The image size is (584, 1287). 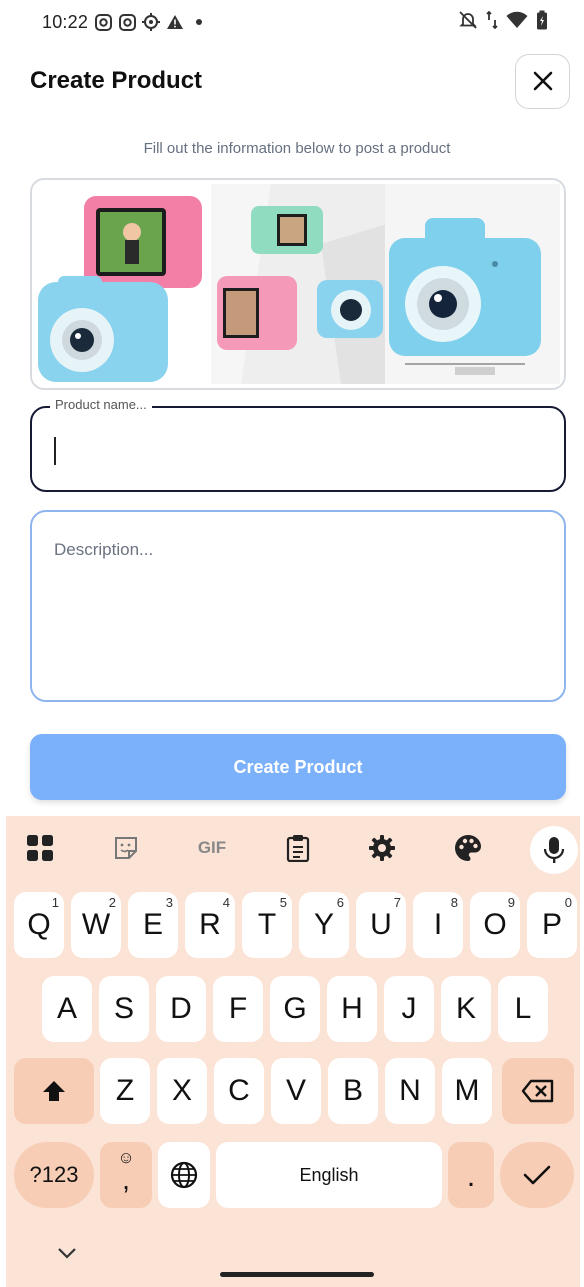 I want to click on key-e: E3, so click(x=153, y=925).